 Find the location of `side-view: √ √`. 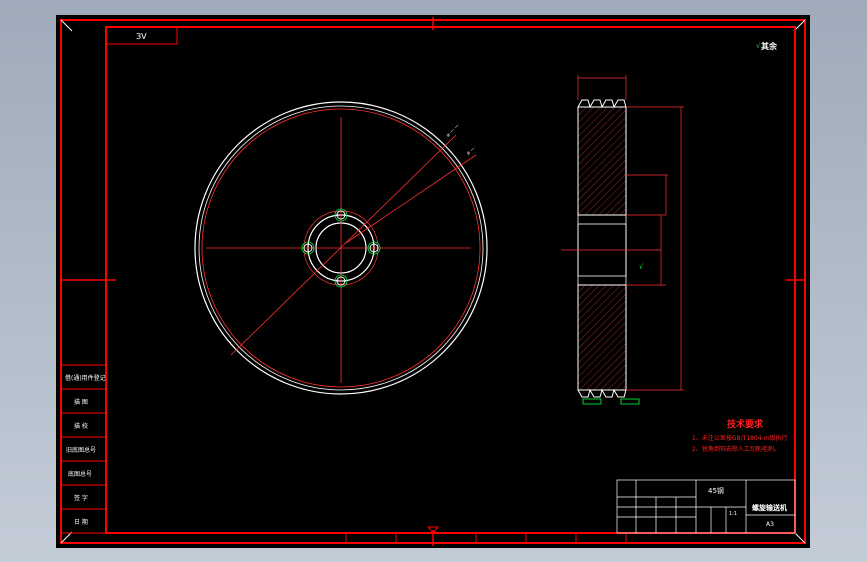

side-view: √ √ is located at coordinates (661, 223).